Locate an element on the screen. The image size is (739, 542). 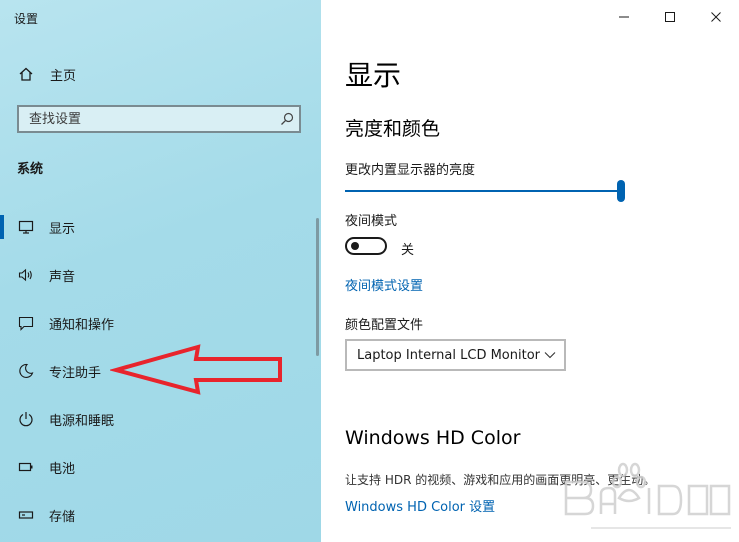
sidebar-item-sound: 声音 is located at coordinates (160, 275).